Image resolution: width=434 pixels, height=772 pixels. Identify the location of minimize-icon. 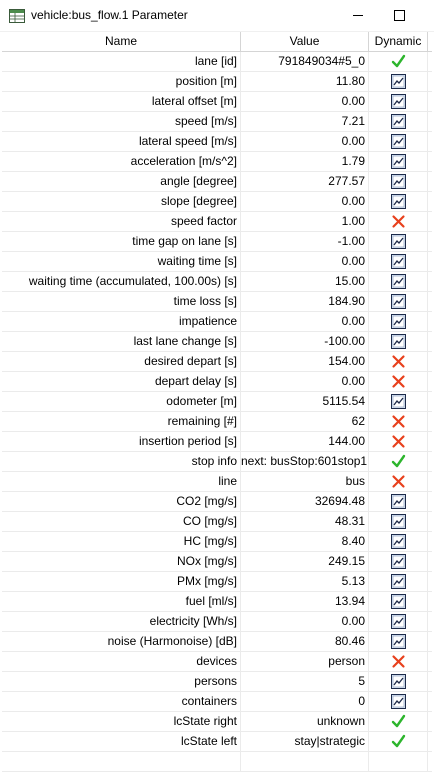
(358, 15).